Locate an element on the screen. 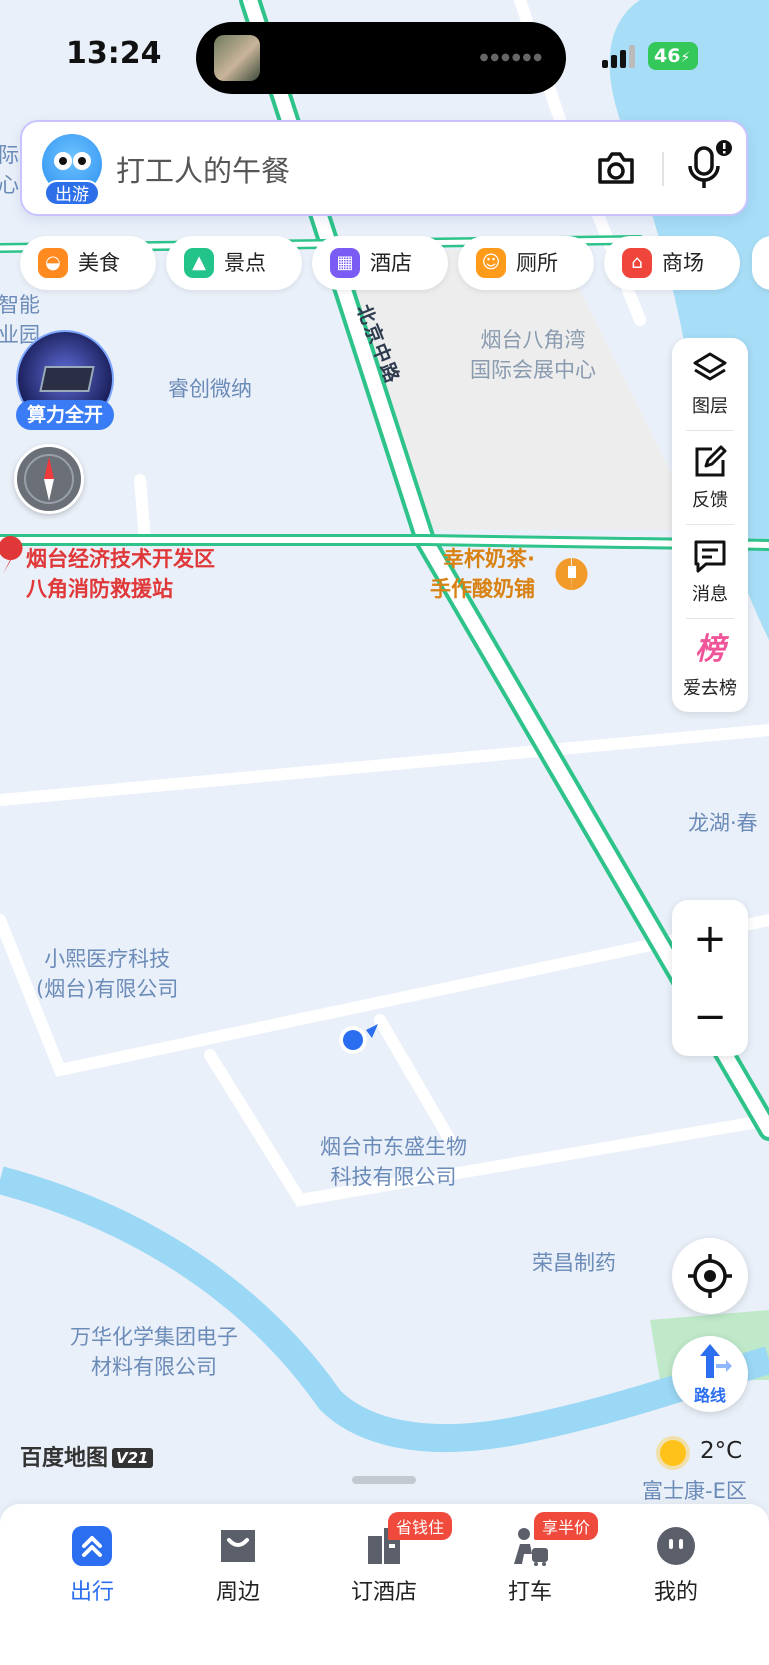 Image resolution: width=769 pixels, height=1665 pixels. category-label: 景点 is located at coordinates (245, 263).